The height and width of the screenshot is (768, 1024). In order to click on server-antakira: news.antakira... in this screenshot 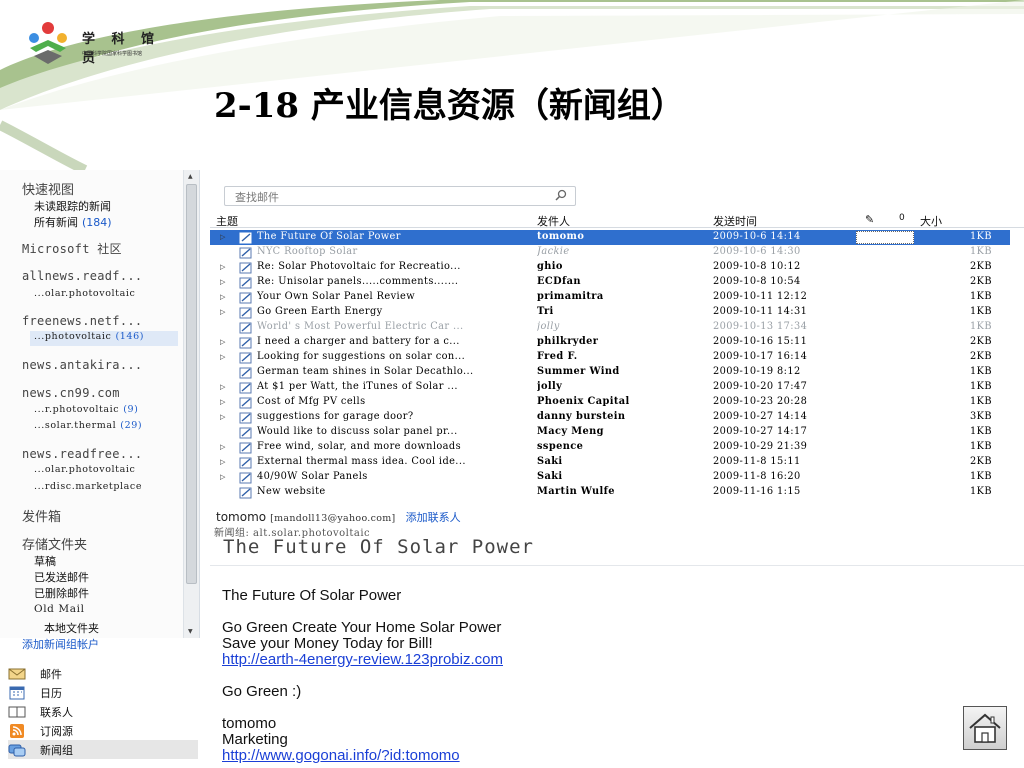, I will do `click(82, 365)`.